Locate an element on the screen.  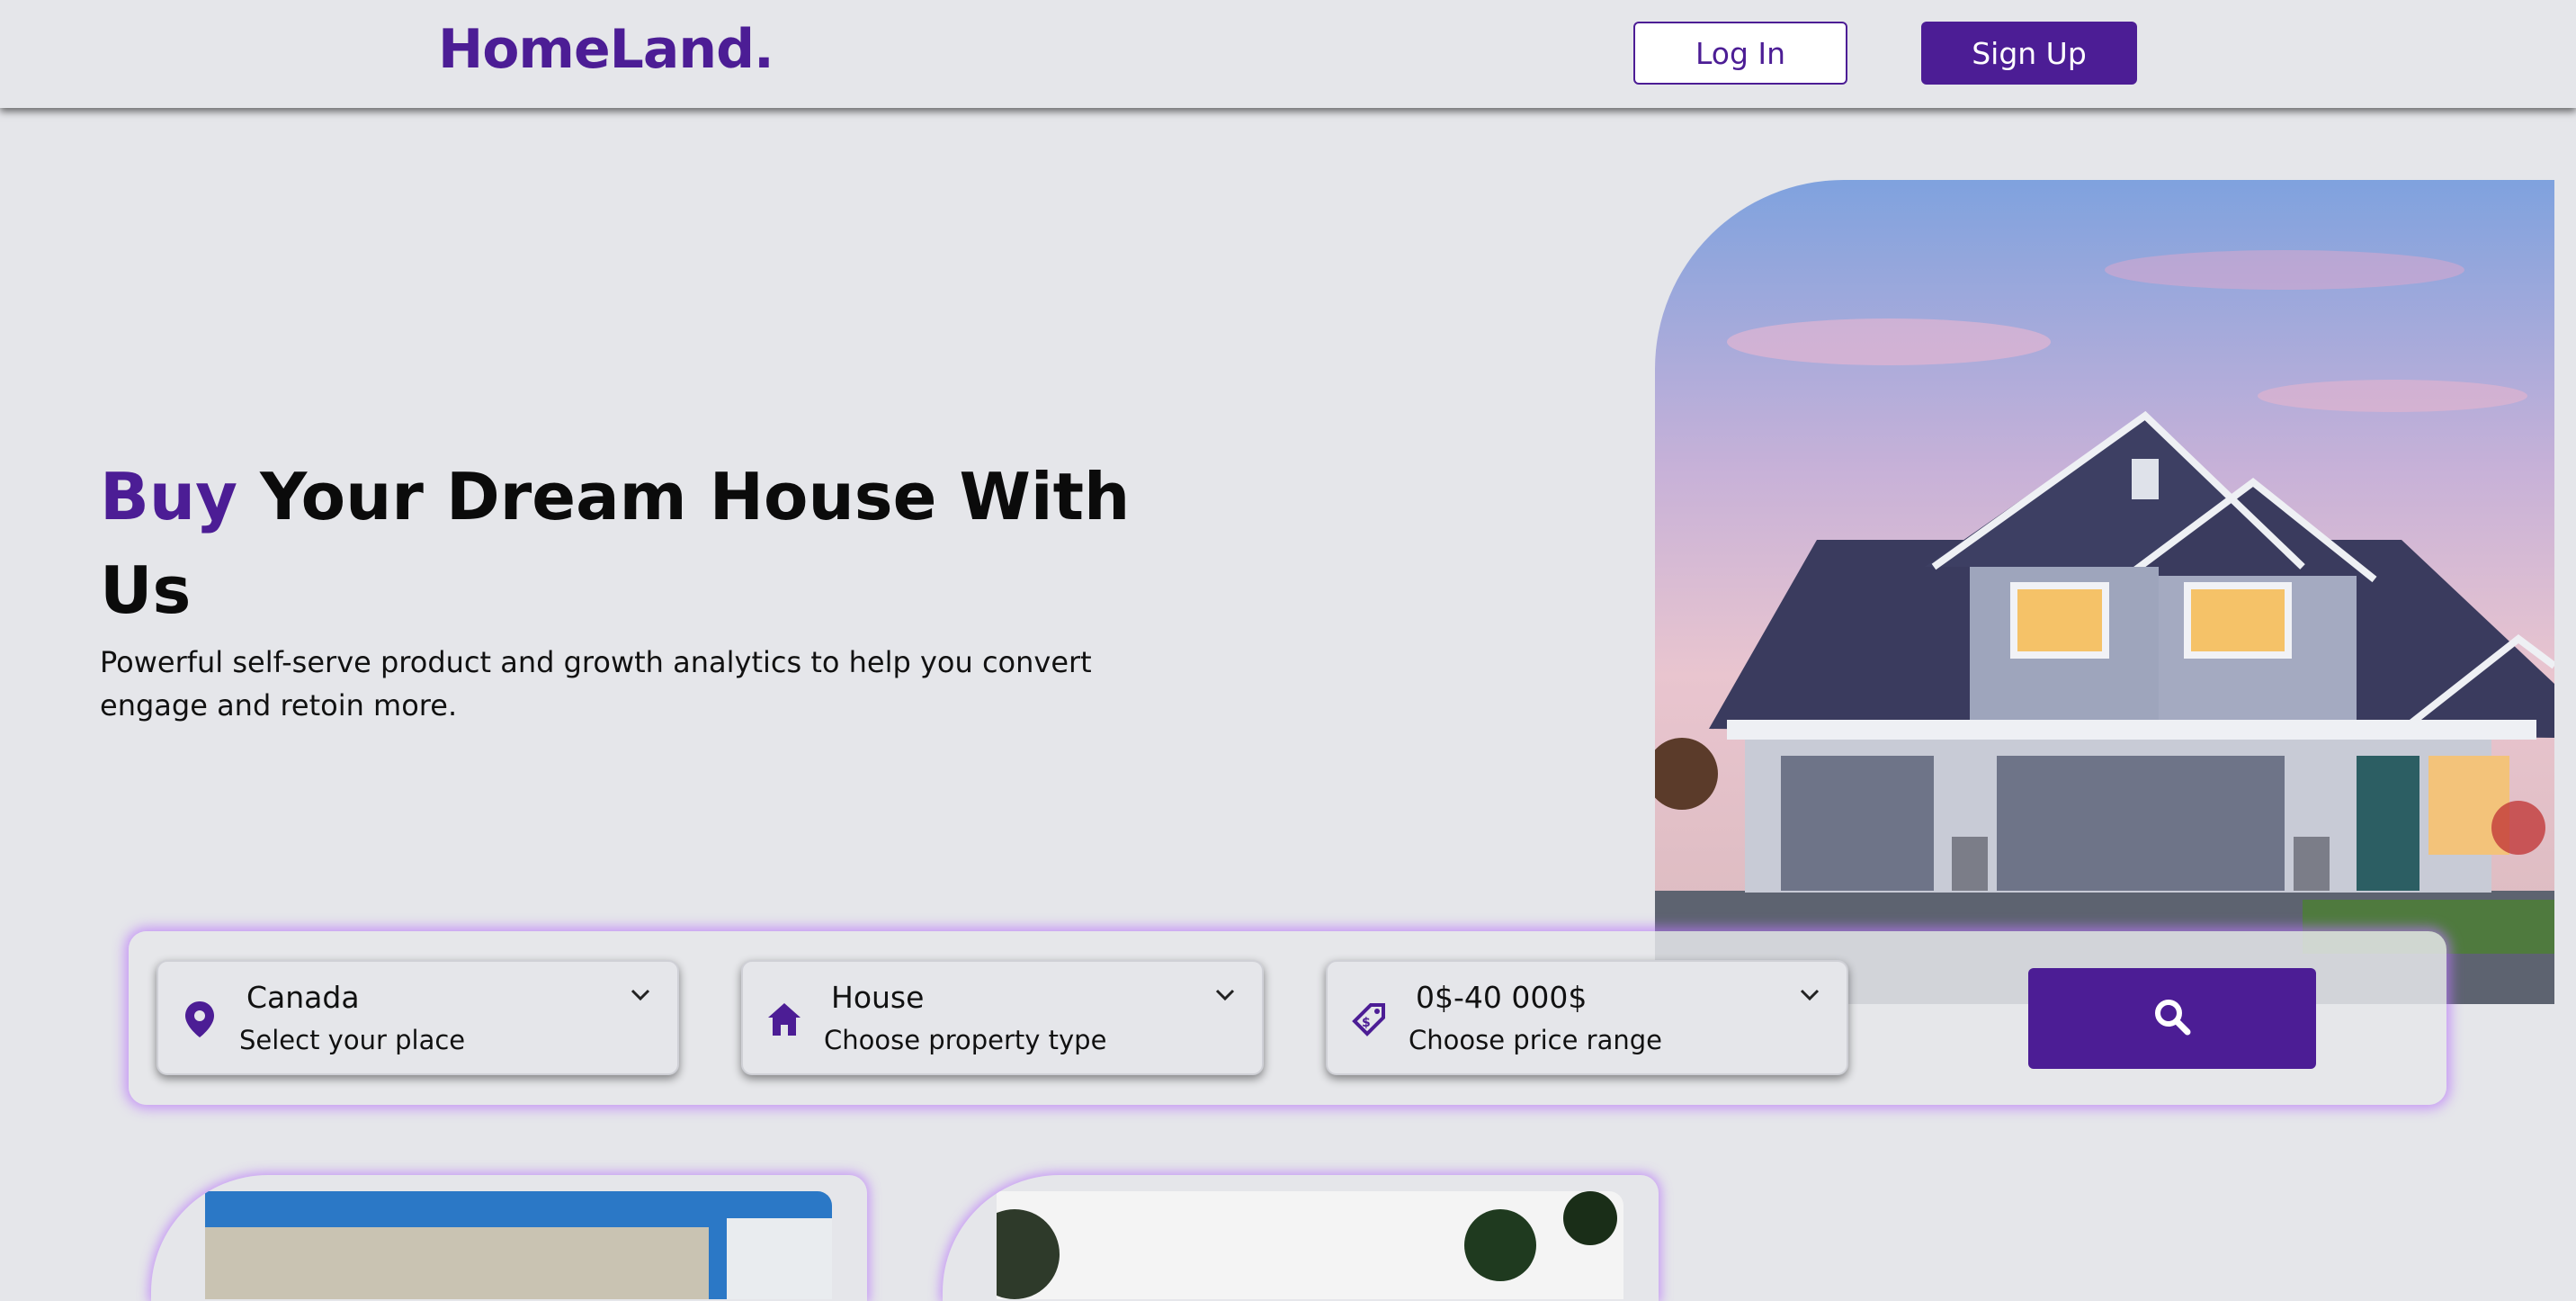
location-filter: Canada Select your place is located at coordinates (418, 1017).